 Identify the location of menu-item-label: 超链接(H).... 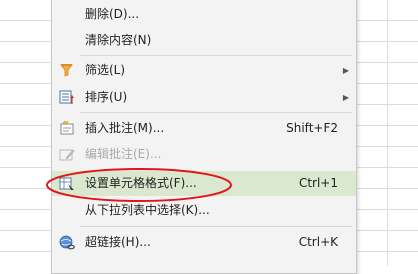
(118, 242).